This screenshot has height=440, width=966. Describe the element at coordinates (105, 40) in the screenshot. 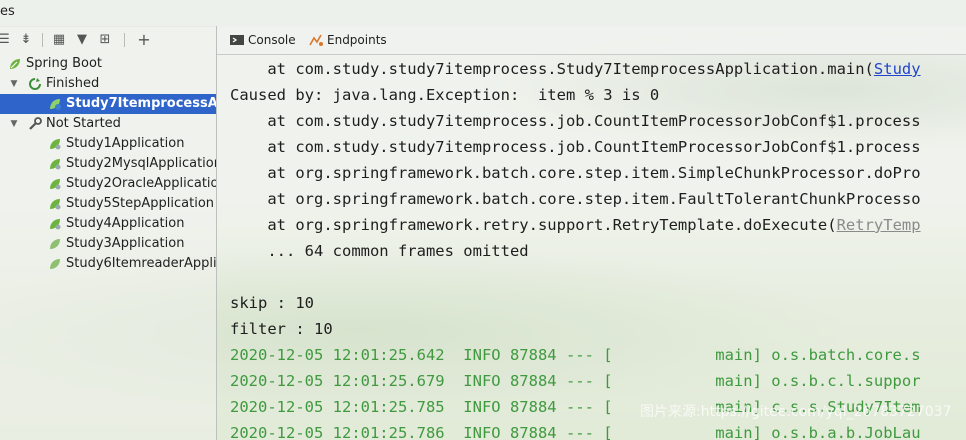

I see `new-tab-icon: ⊞` at that location.